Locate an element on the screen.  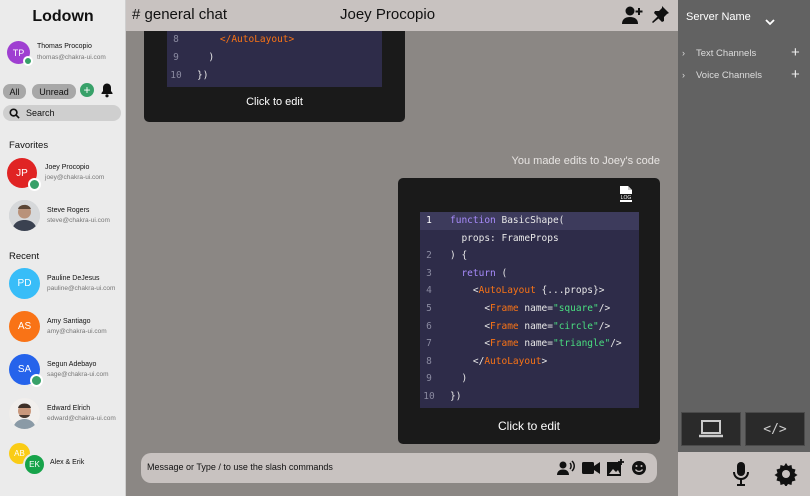
chevron-down-icon is located at coordinates (770, 22).